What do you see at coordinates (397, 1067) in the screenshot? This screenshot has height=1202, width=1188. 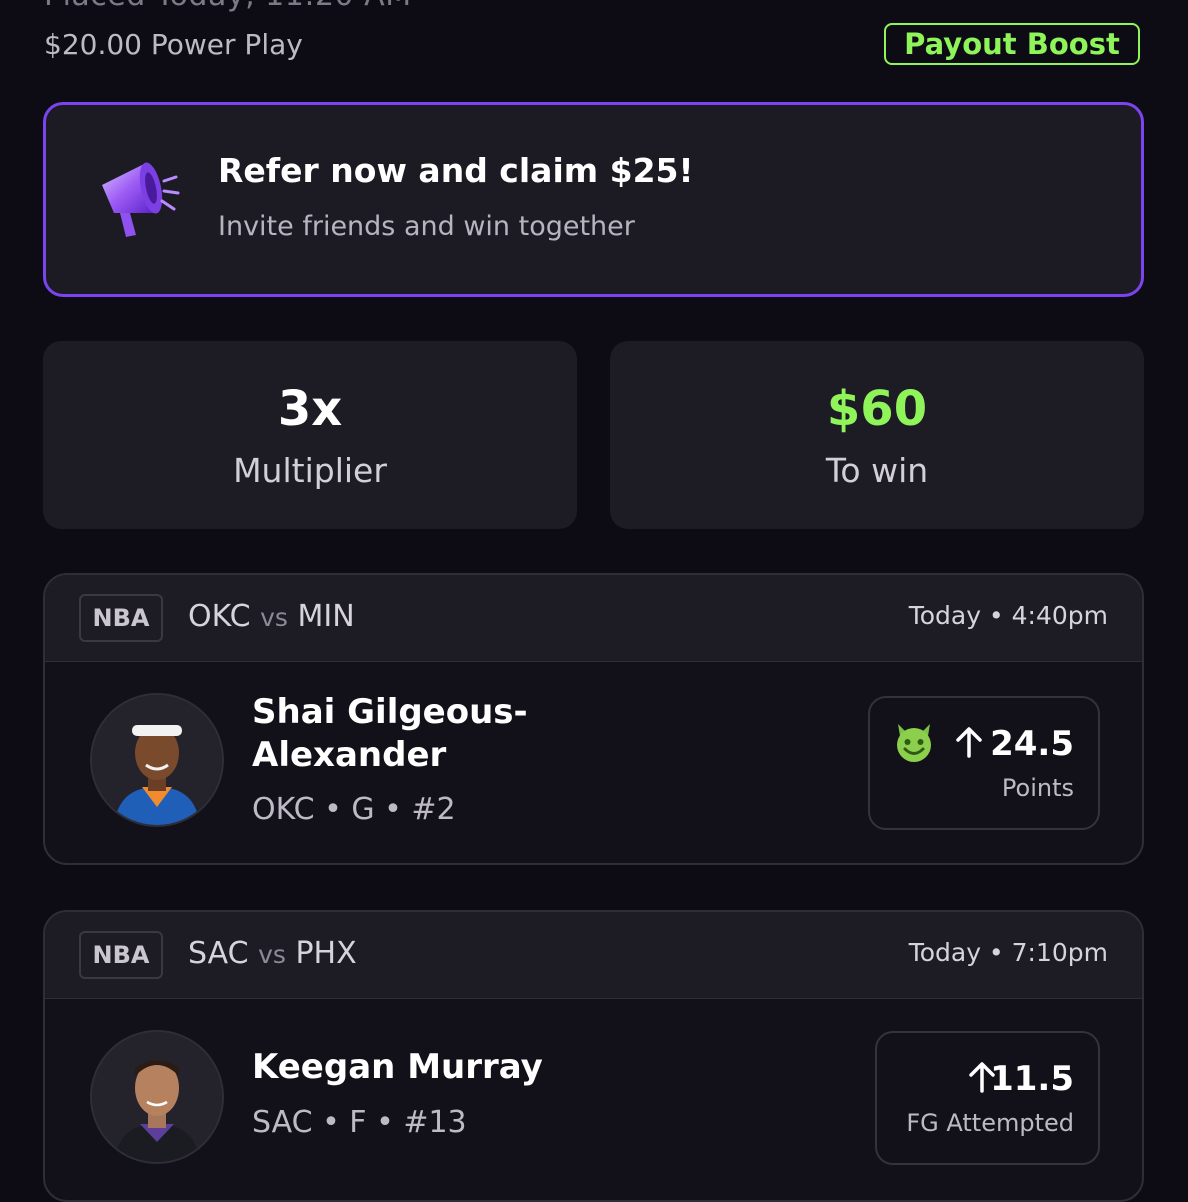 I see `player-name: Keegan Murray` at bounding box center [397, 1067].